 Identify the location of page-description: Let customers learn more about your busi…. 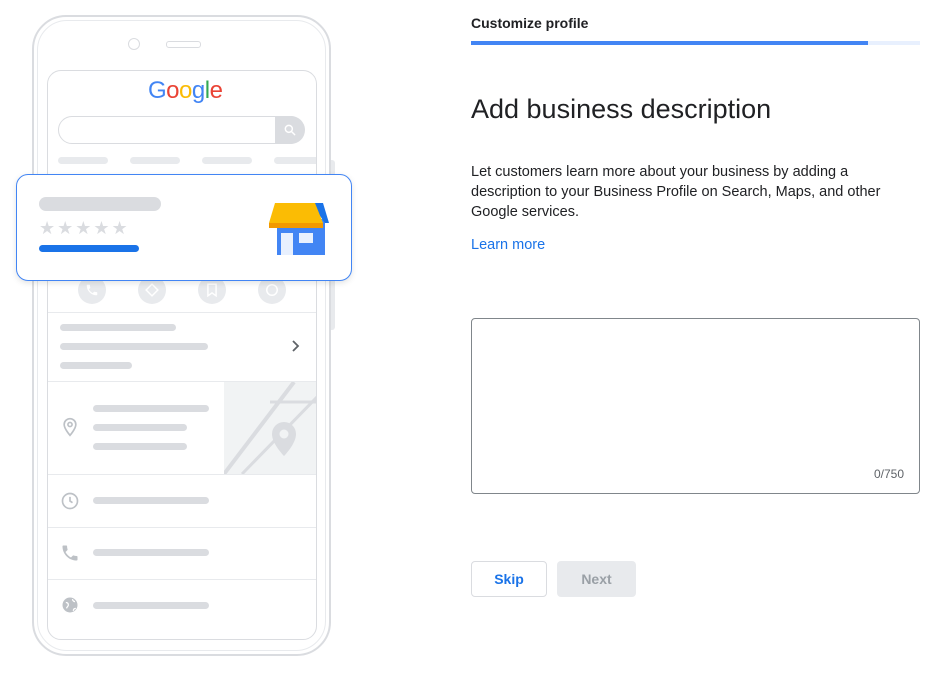
(676, 192).